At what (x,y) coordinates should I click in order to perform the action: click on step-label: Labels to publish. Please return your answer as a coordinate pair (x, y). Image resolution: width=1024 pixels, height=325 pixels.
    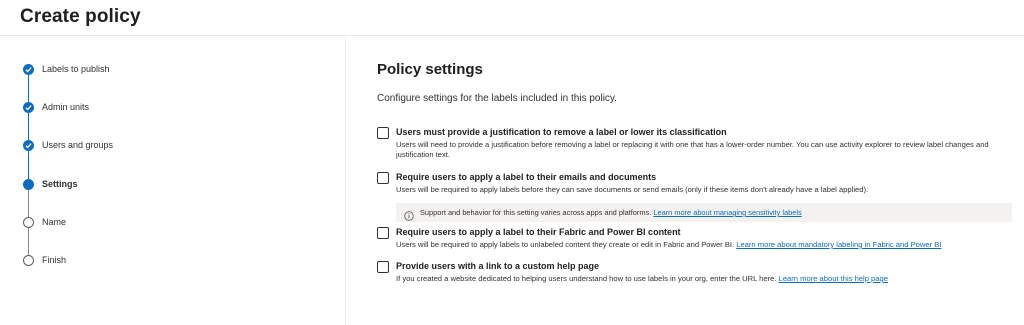
    Looking at the image, I should click on (76, 69).